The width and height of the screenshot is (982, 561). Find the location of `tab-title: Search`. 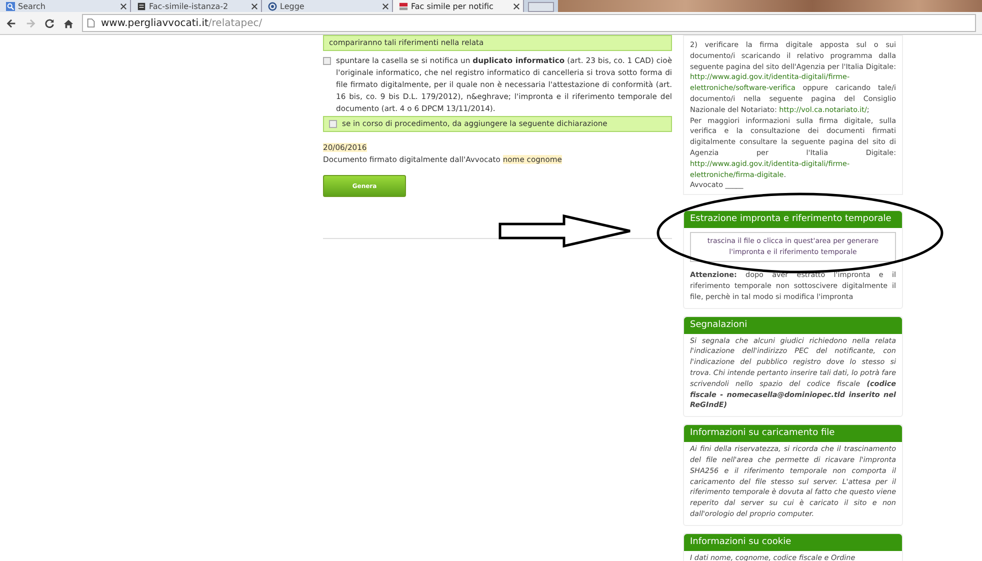

tab-title: Search is located at coordinates (32, 6).